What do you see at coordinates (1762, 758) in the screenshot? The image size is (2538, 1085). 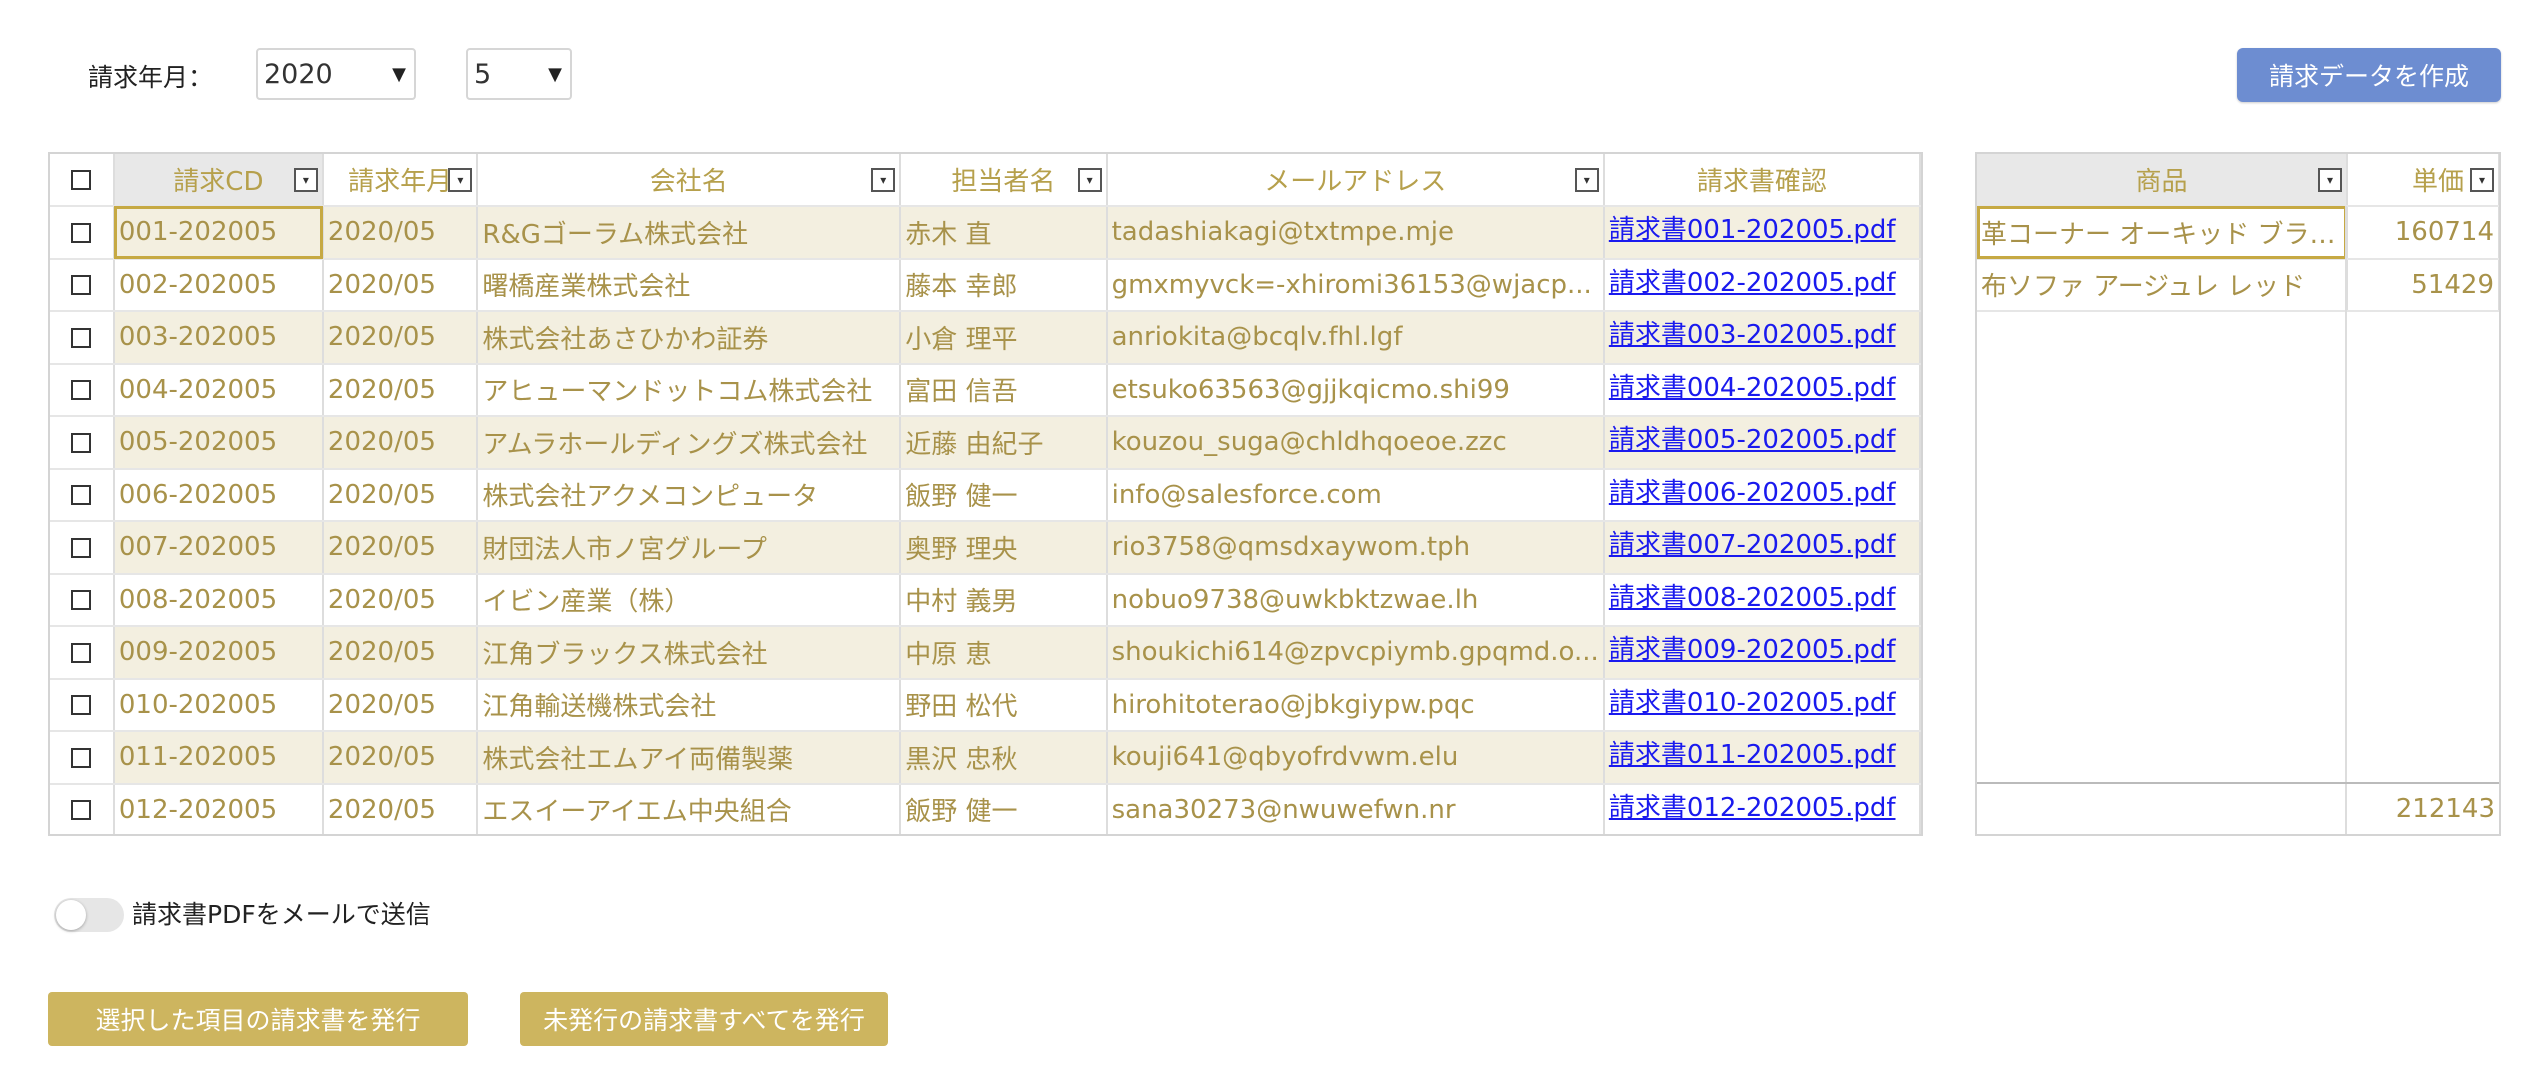 I see `invoice-link-cell: 請求書011-202005.pdf` at bounding box center [1762, 758].